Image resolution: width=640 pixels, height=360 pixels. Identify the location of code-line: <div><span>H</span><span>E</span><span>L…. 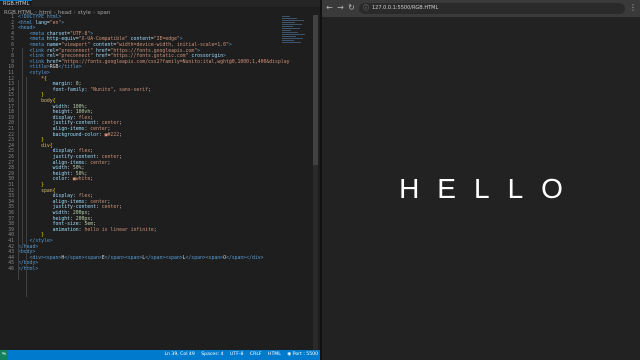
(141, 259).